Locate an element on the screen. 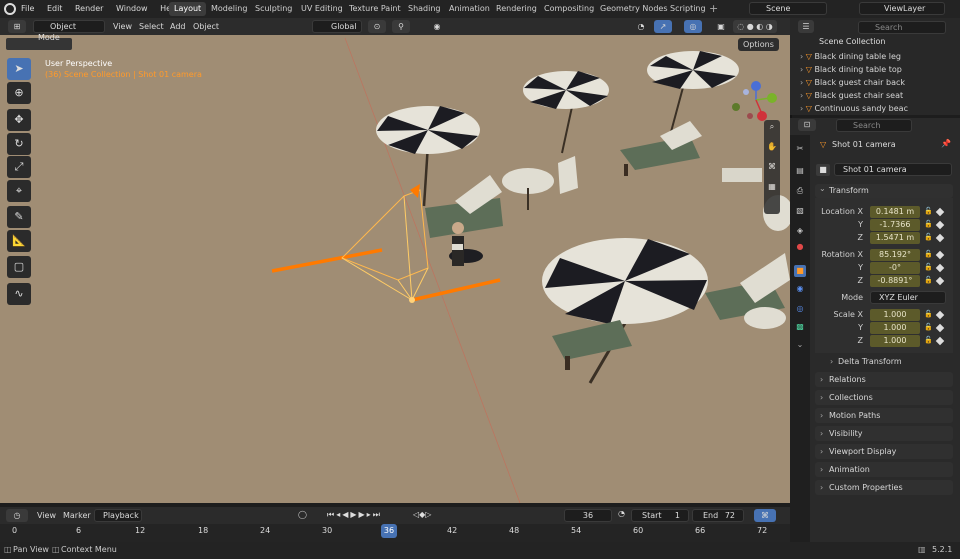 This screenshot has height=559, width=960. current-frame-field: 36 is located at coordinates (588, 515).